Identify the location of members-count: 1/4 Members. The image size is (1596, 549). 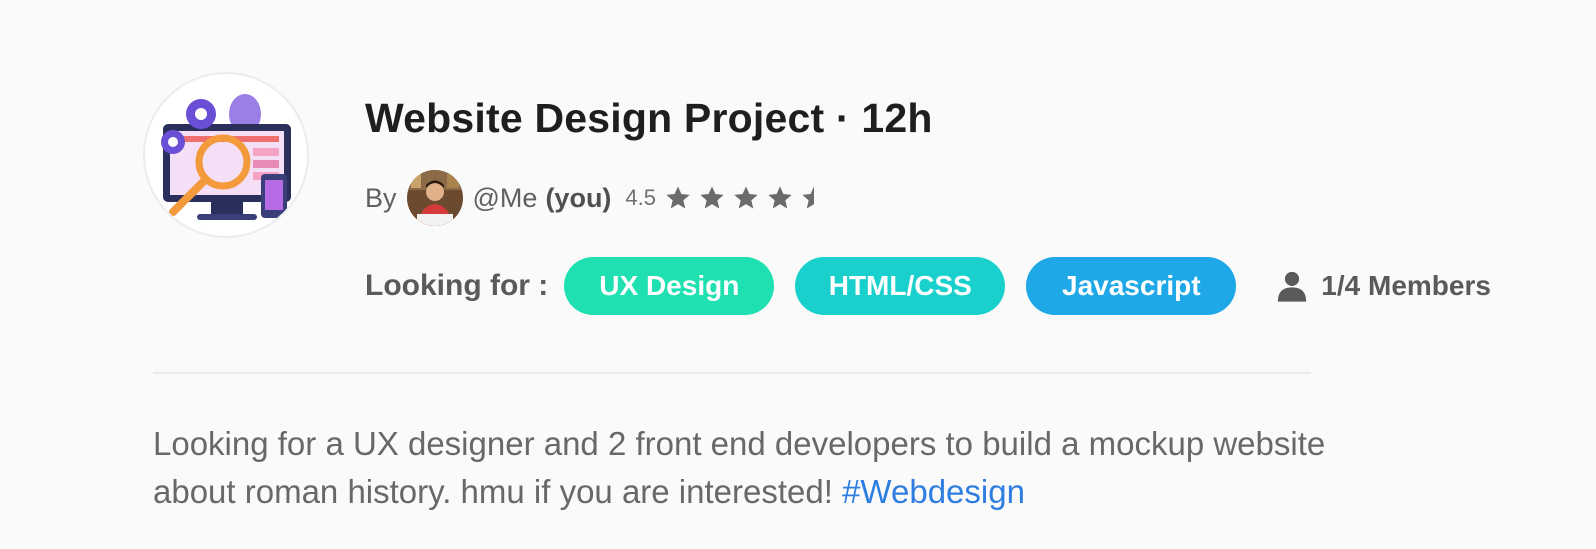
(1383, 286).